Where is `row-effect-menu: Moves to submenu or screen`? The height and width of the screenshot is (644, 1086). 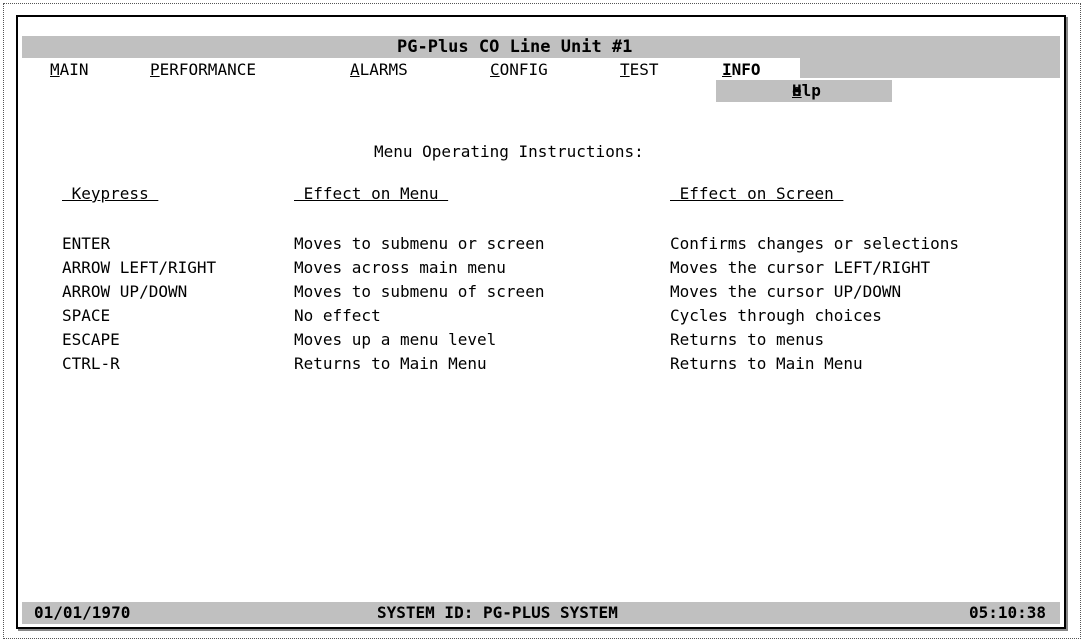
row-effect-menu: Moves to submenu or screen is located at coordinates (419, 243).